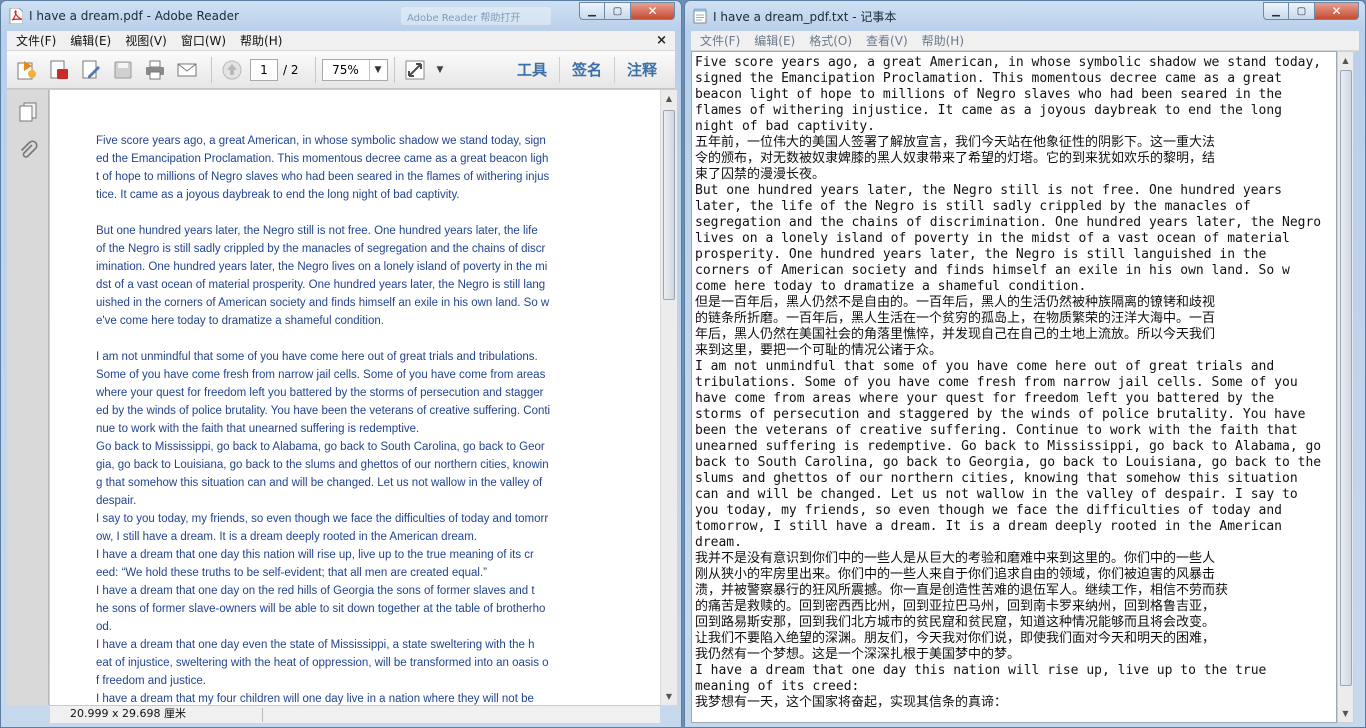 The image size is (1366, 728). What do you see at coordinates (203, 40) in the screenshot?
I see `menu-window: 窗口(W)` at bounding box center [203, 40].